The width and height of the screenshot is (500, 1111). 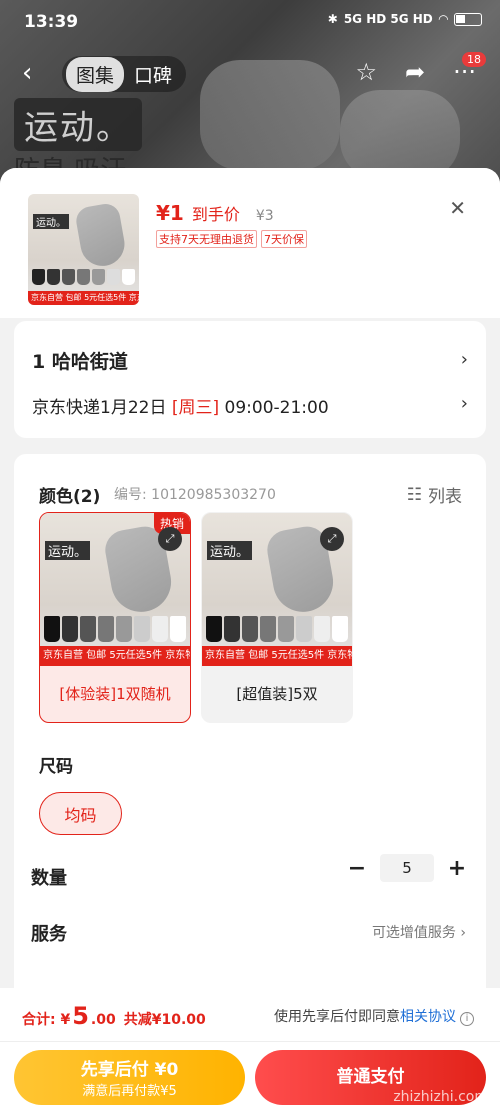 I want to click on delivery-info: 京东快递1月22日 [周三] 09:00-21:00, so click(x=180, y=405).